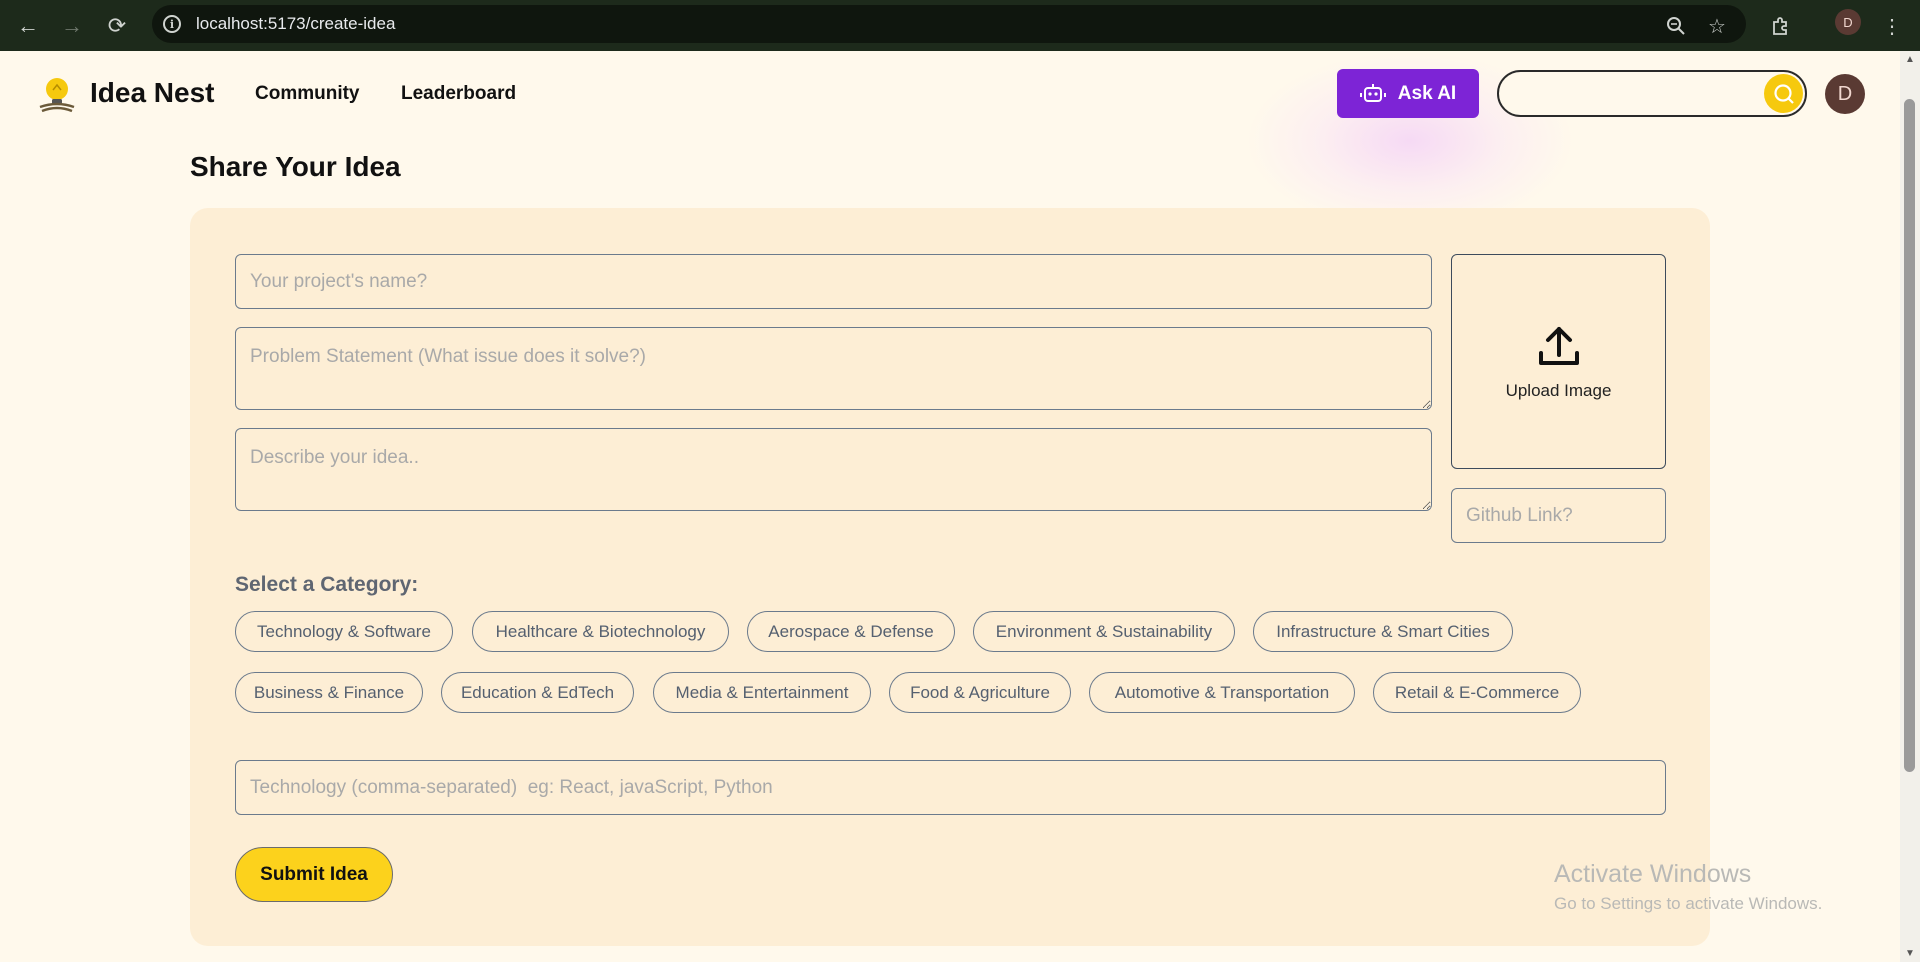 The height and width of the screenshot is (962, 1920). Describe the element at coordinates (1910, 59) in the screenshot. I see `scroll-up-icon: ▲` at that location.